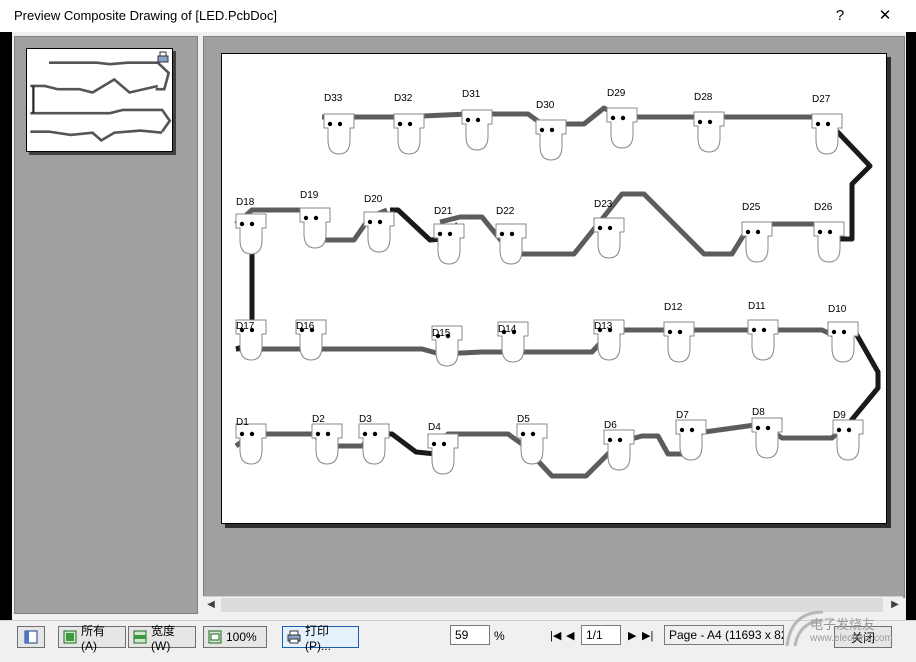  Describe the element at coordinates (758, 412) in the screenshot. I see `led-label: D8` at that location.